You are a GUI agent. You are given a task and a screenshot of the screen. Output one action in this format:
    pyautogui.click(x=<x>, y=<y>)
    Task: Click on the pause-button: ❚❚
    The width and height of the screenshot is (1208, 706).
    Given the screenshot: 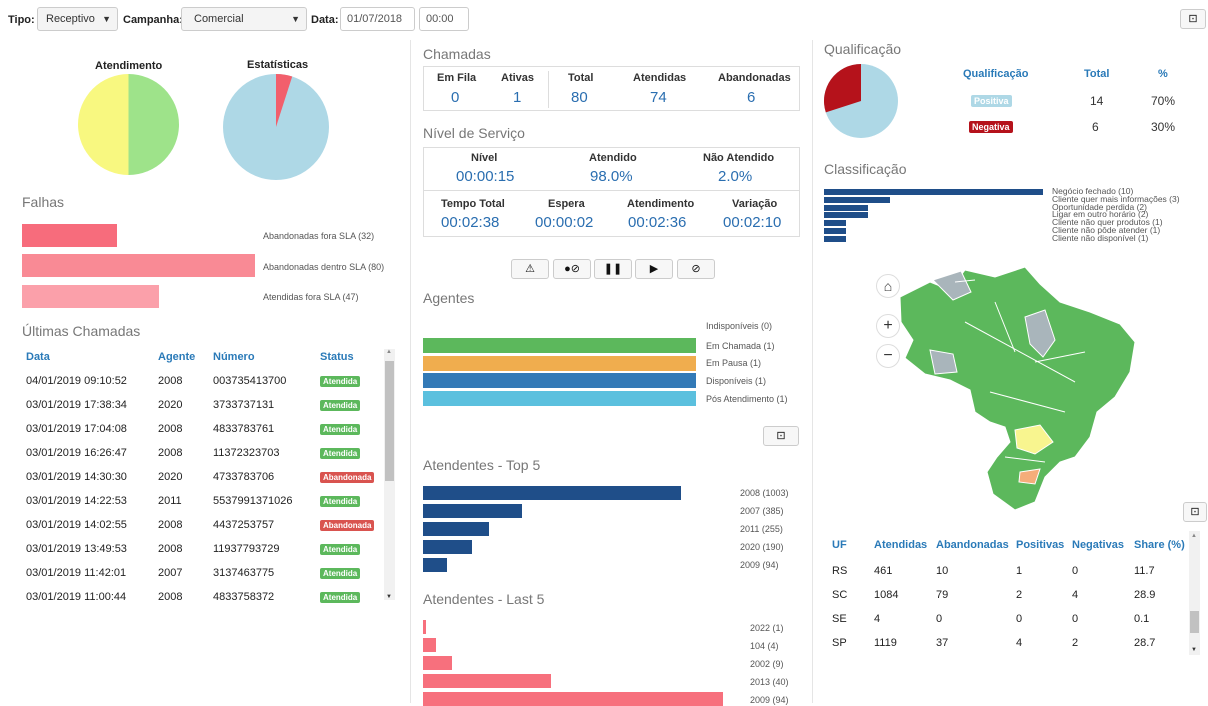 What is the action you would take?
    pyautogui.click(x=613, y=269)
    